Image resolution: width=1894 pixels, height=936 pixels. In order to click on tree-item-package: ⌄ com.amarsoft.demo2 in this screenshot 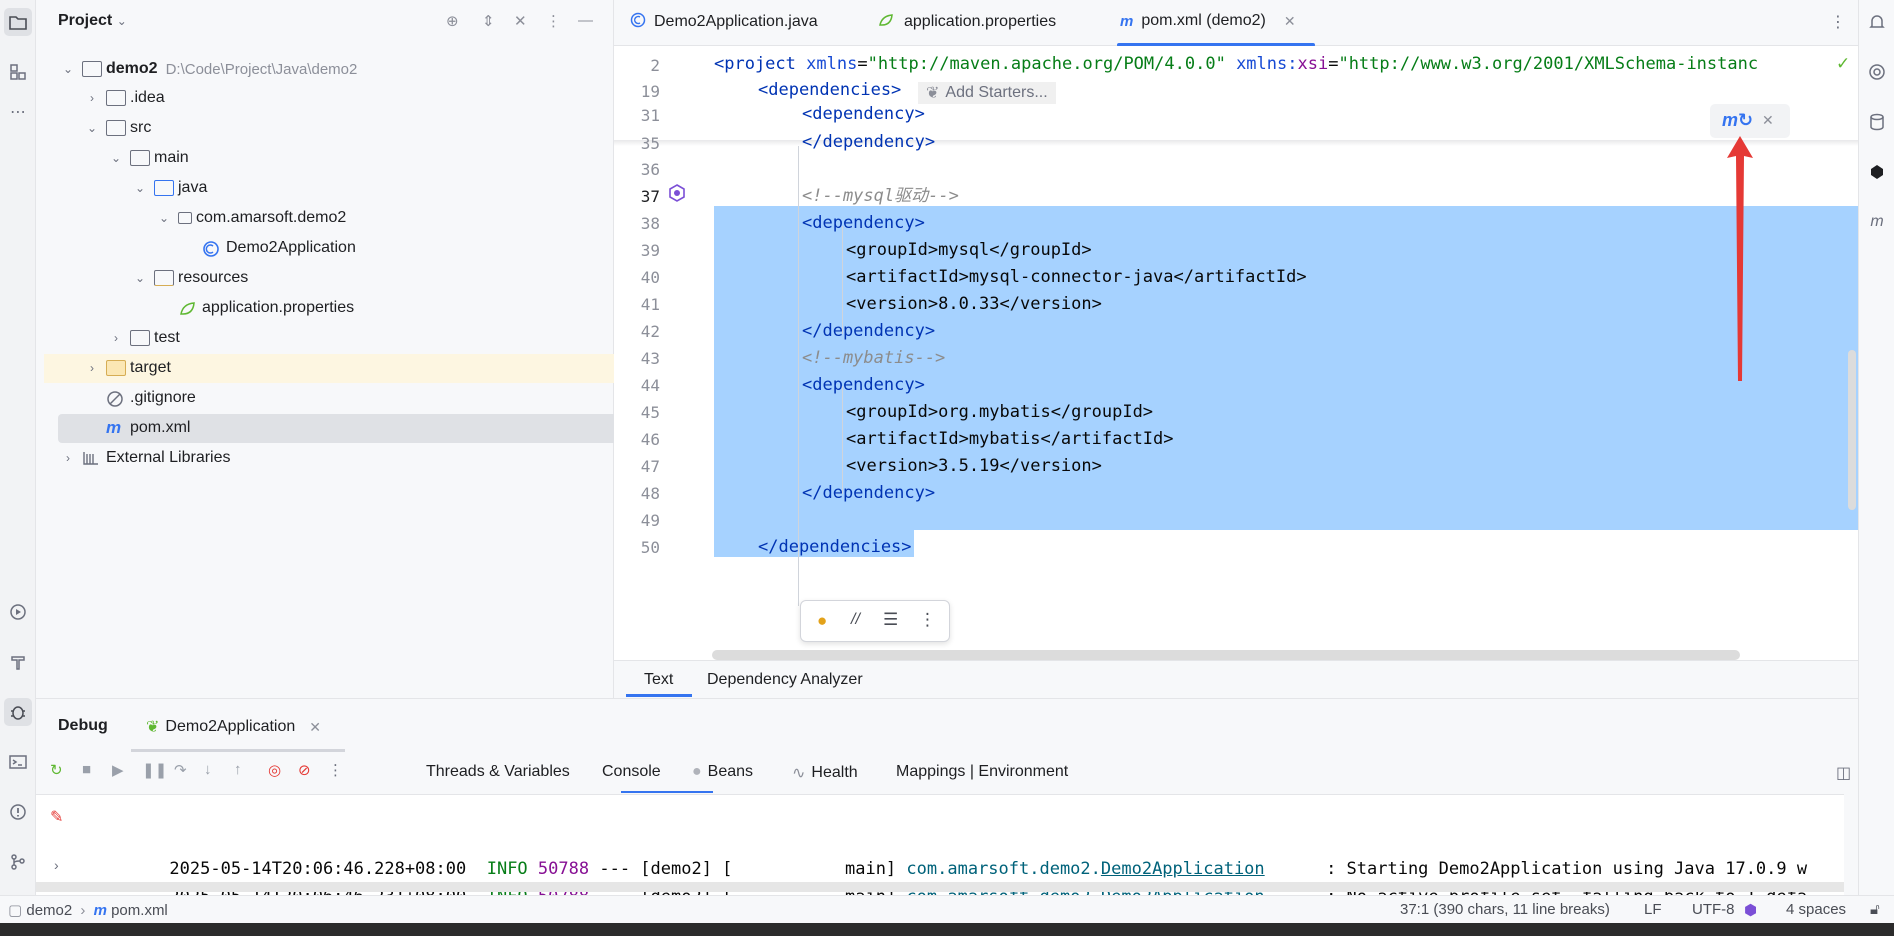, I will do `click(251, 218)`.